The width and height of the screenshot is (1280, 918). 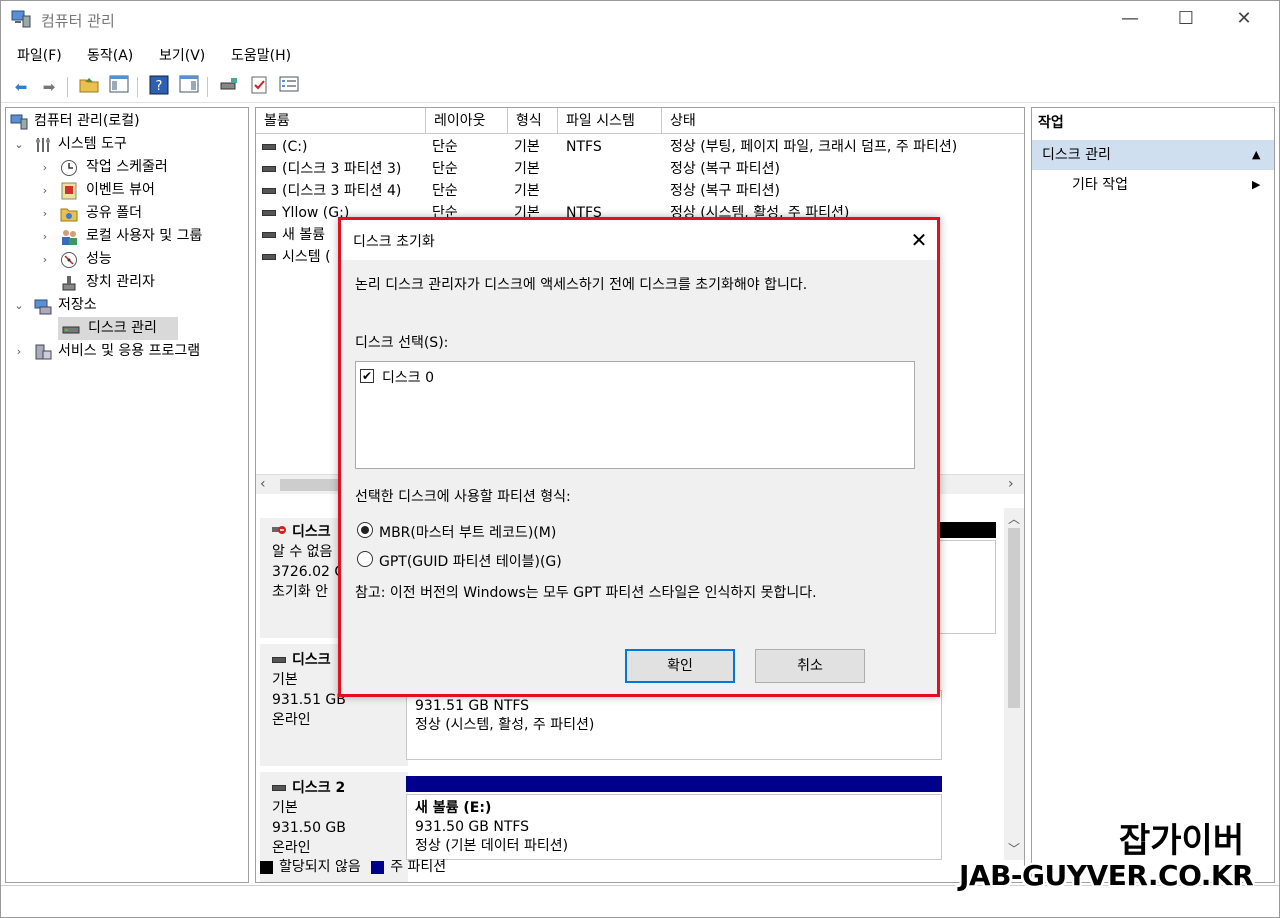 I want to click on storage-icon, so click(x=43, y=306).